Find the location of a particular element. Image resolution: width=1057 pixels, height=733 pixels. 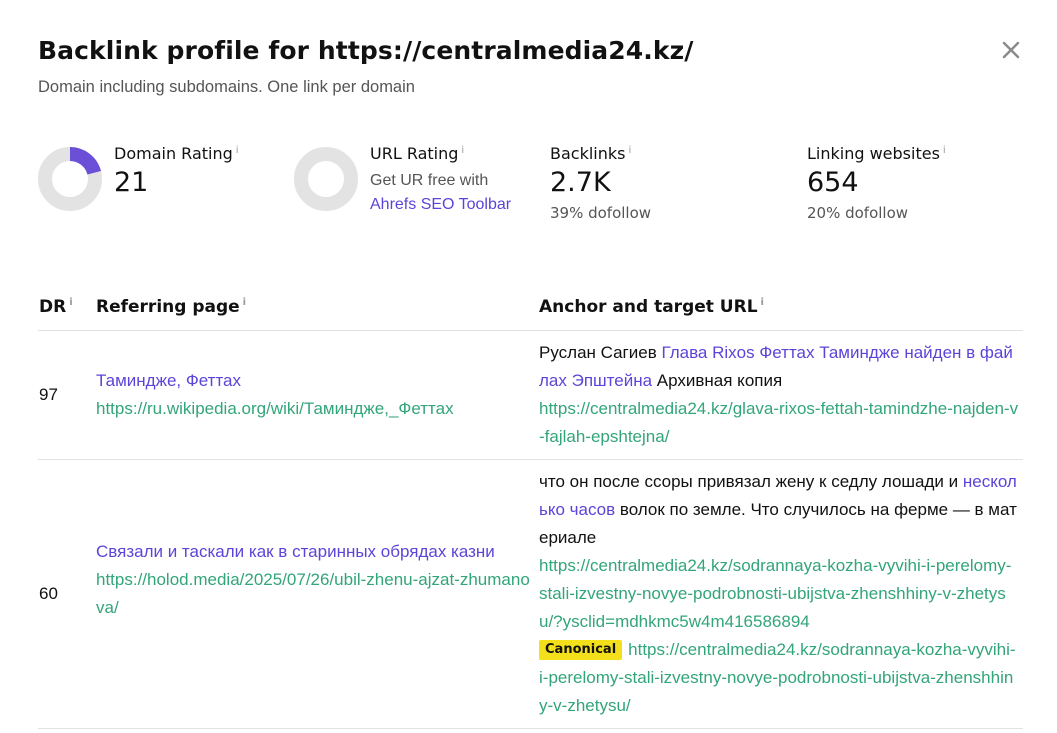

canonical-badge: Canonical is located at coordinates (581, 650).